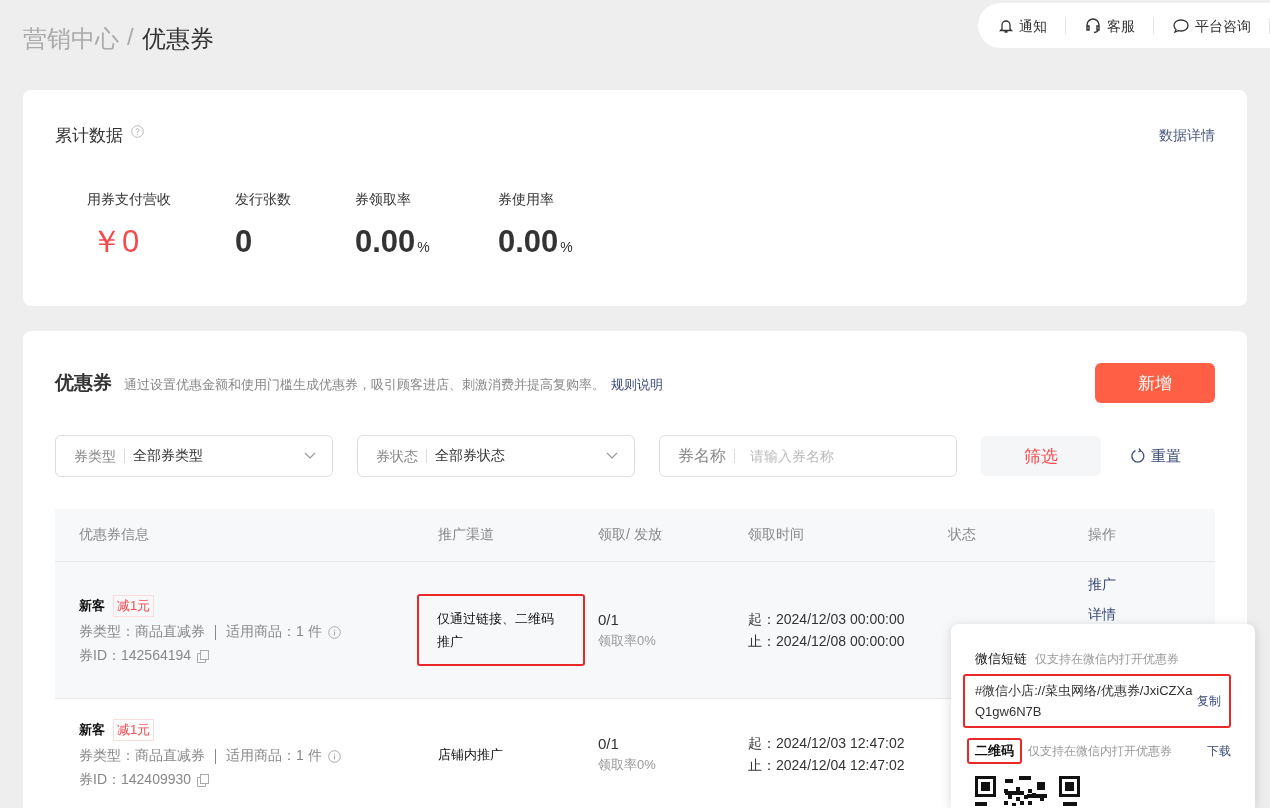 The image size is (1270, 808). I want to click on action-link: 详情, so click(1151, 615).